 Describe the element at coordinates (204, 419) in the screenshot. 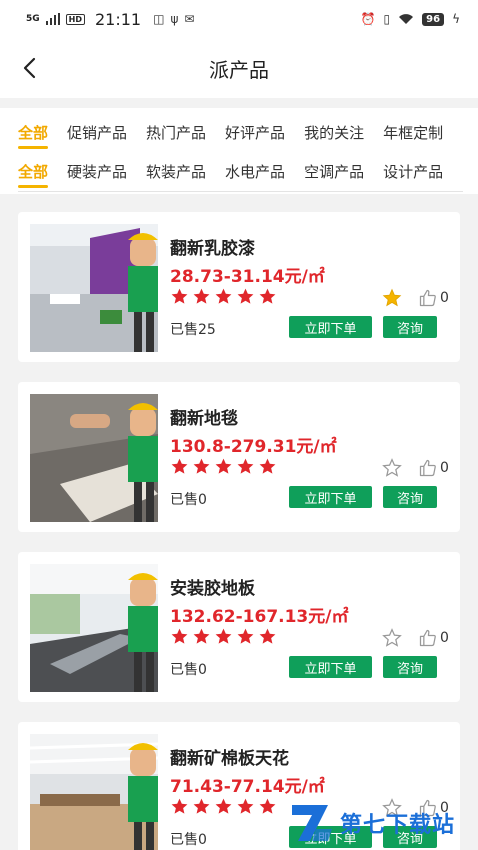

I see `product-name: 翻新地毯` at that location.